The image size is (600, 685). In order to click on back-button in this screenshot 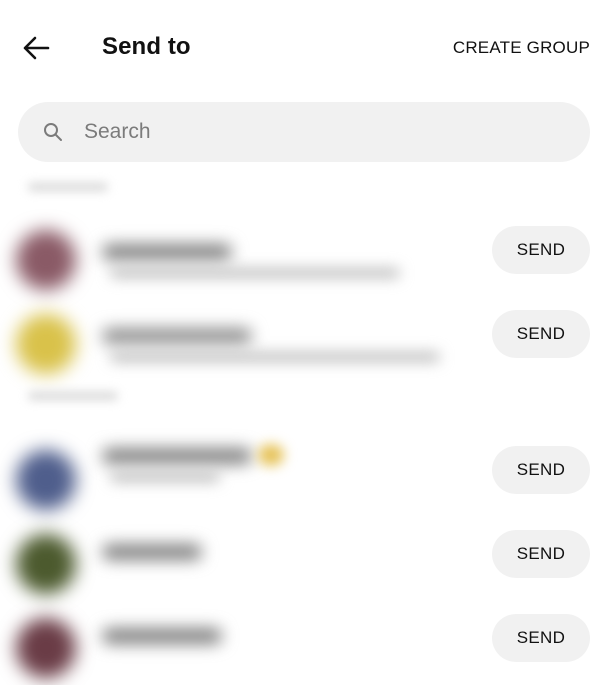, I will do `click(36, 48)`.